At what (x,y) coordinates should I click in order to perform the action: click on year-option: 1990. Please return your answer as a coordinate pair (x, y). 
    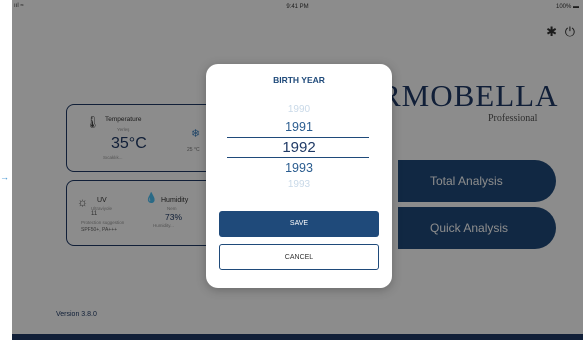
    Looking at the image, I should click on (299, 109).